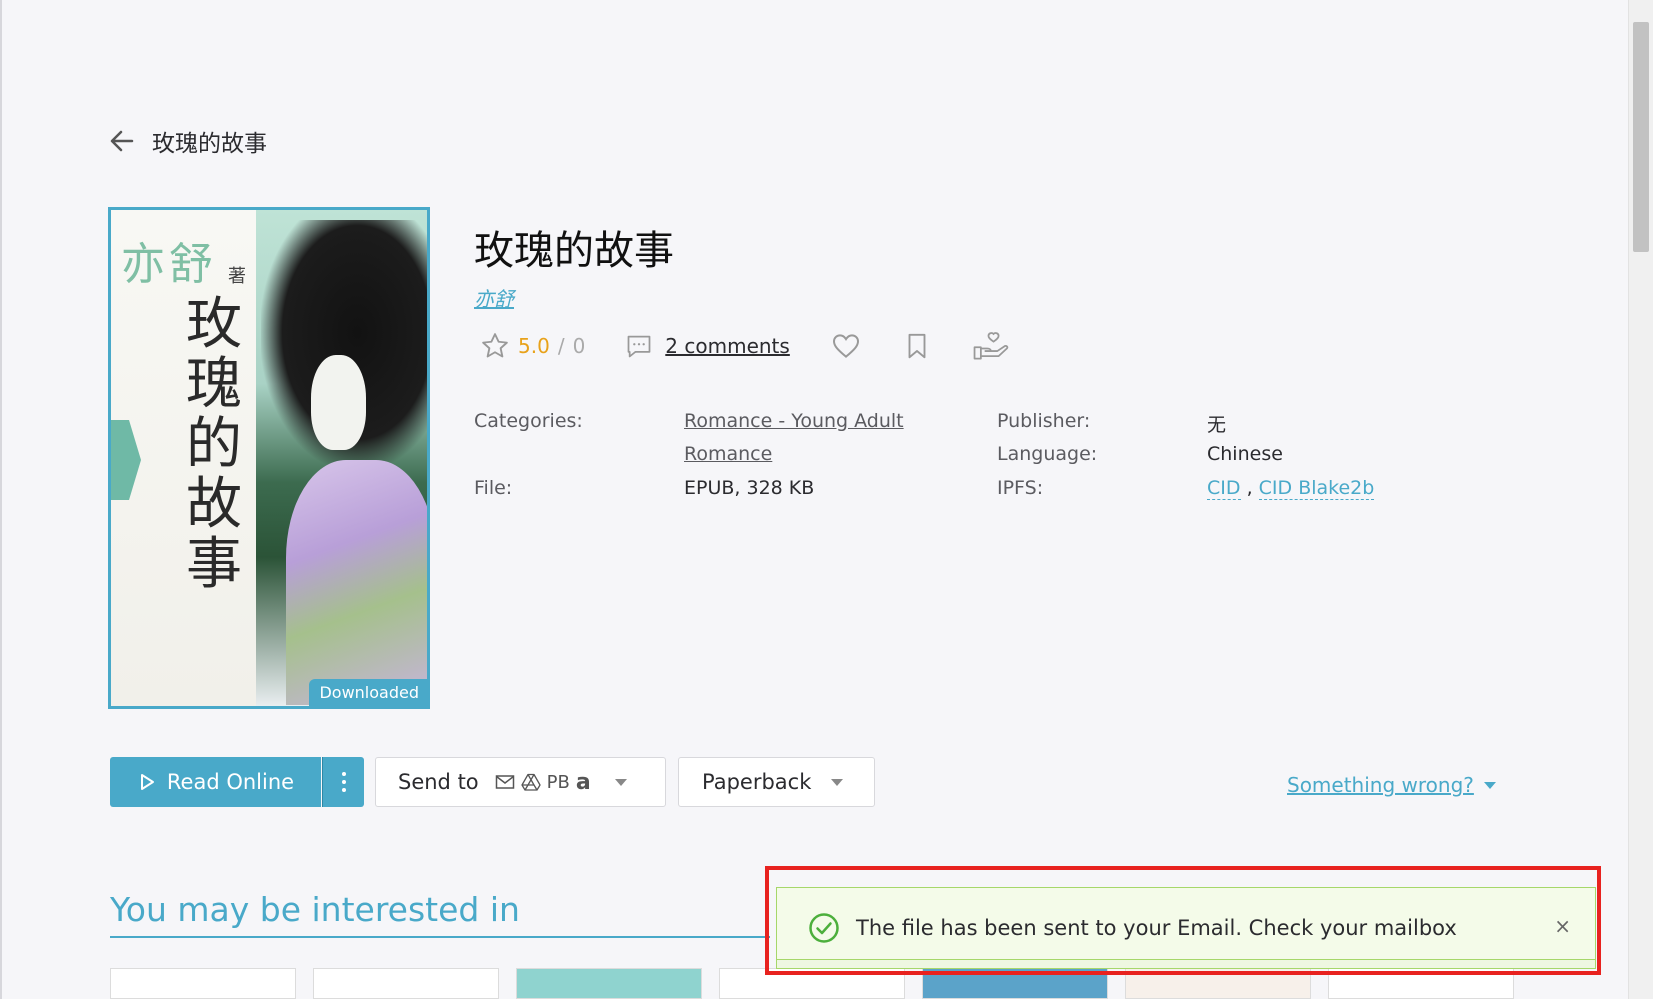  I want to click on section-underline, so click(440, 937).